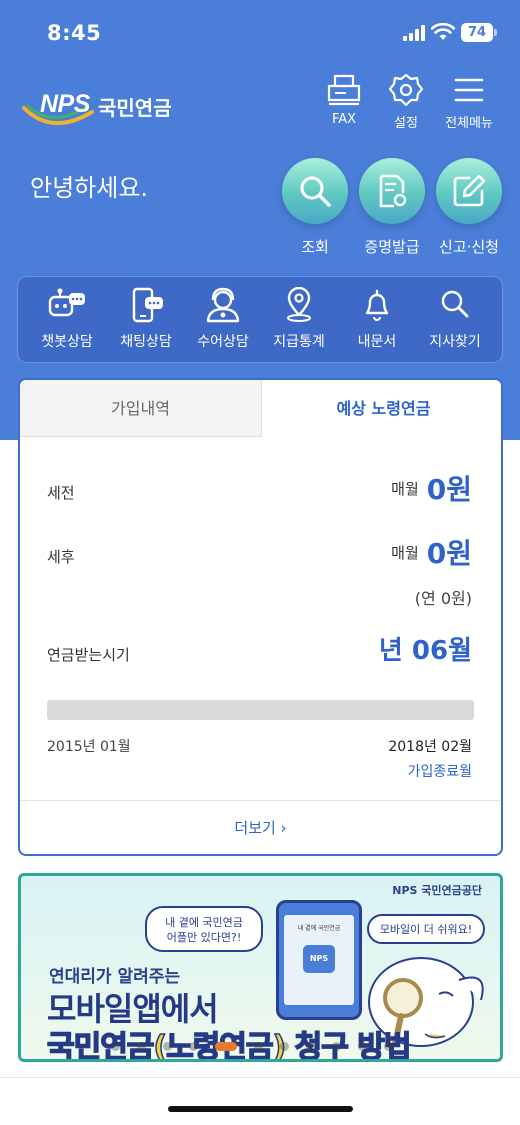  Describe the element at coordinates (223, 342) in the screenshot. I see `menu-label-sign-language: 수어상담` at that location.